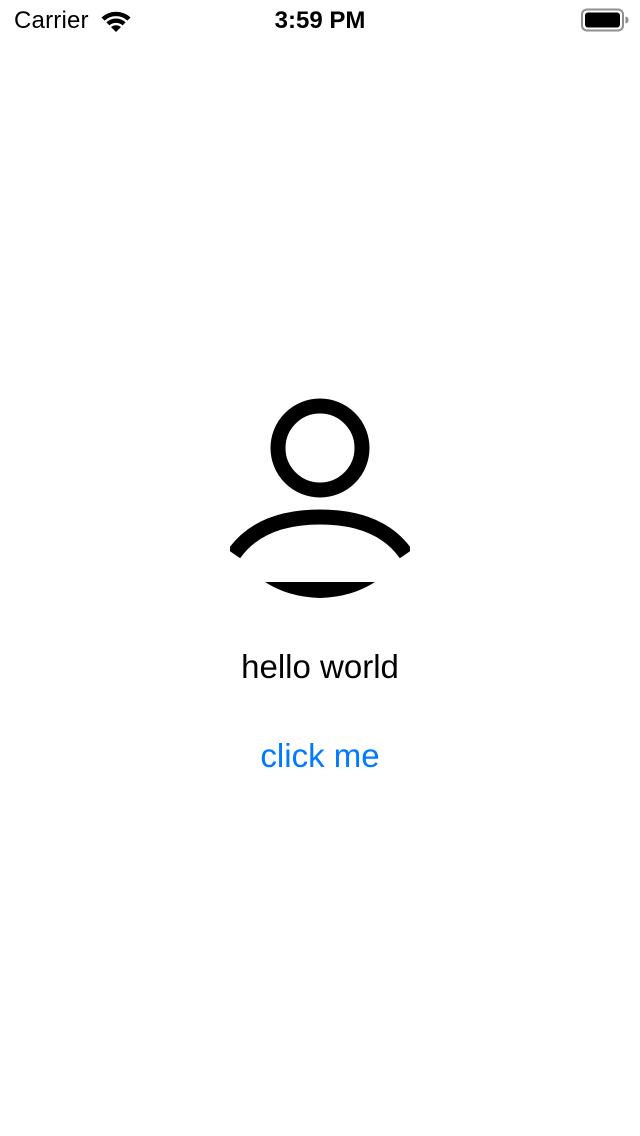 This screenshot has height=1136, width=640. I want to click on status-time: 3:59 PM, so click(320, 20).